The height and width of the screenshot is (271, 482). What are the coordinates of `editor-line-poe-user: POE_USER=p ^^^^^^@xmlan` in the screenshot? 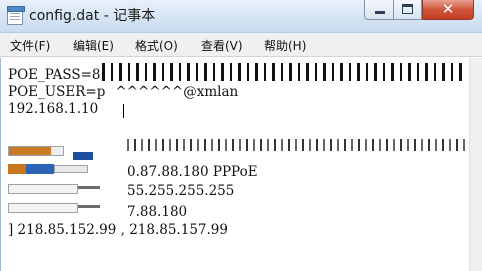 It's located at (123, 92).